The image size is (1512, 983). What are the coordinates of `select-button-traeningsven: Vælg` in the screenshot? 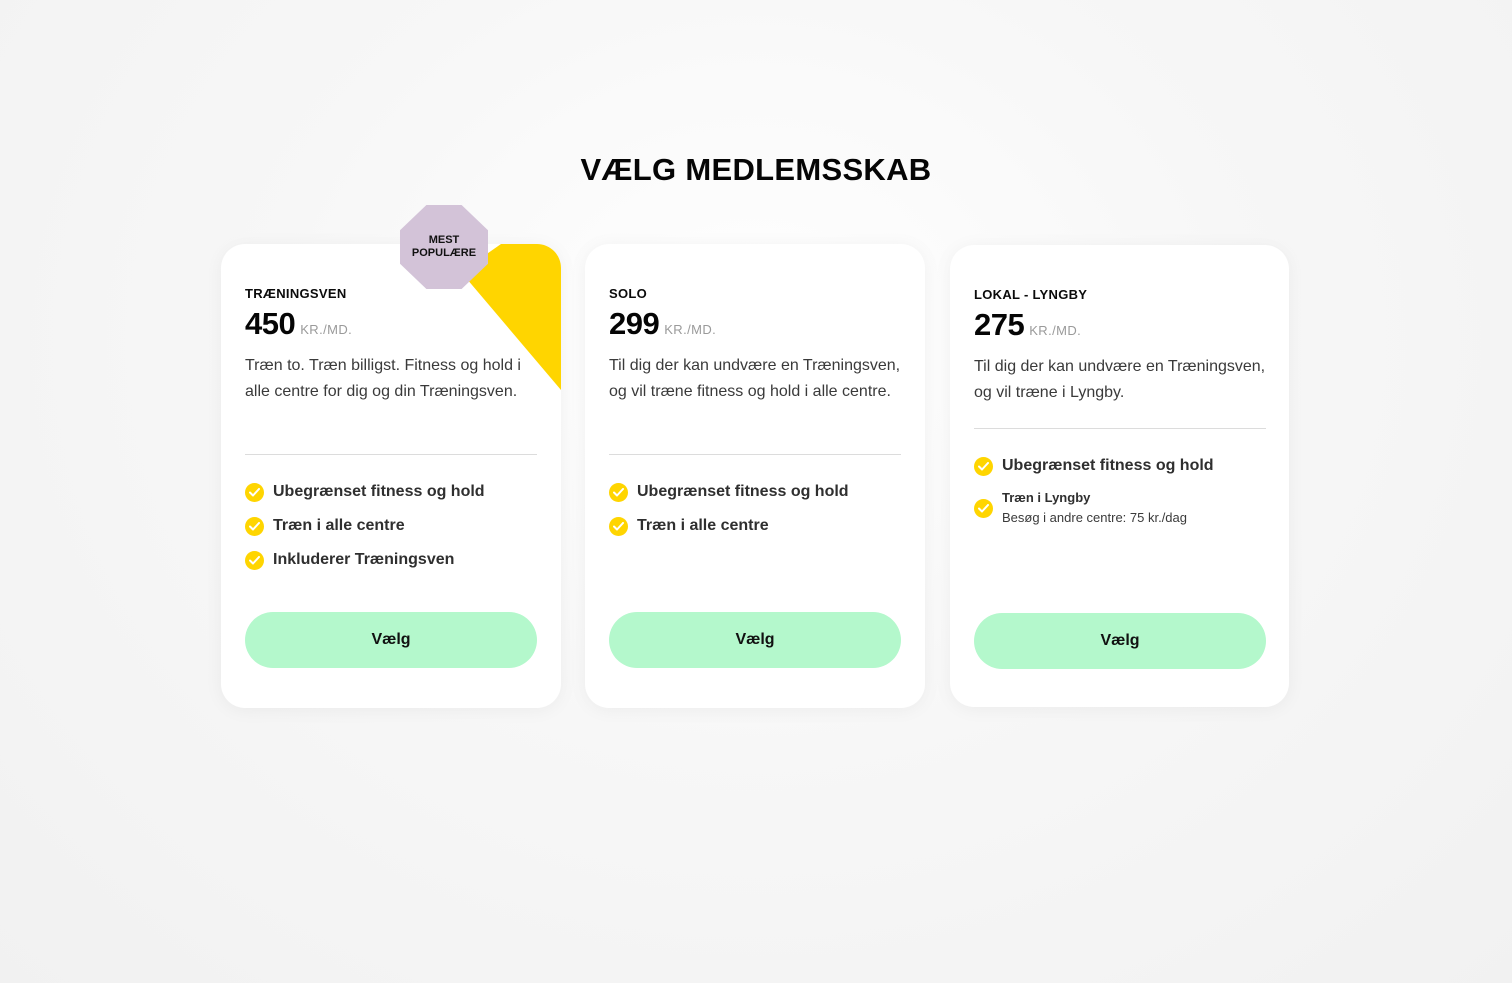 It's located at (391, 640).